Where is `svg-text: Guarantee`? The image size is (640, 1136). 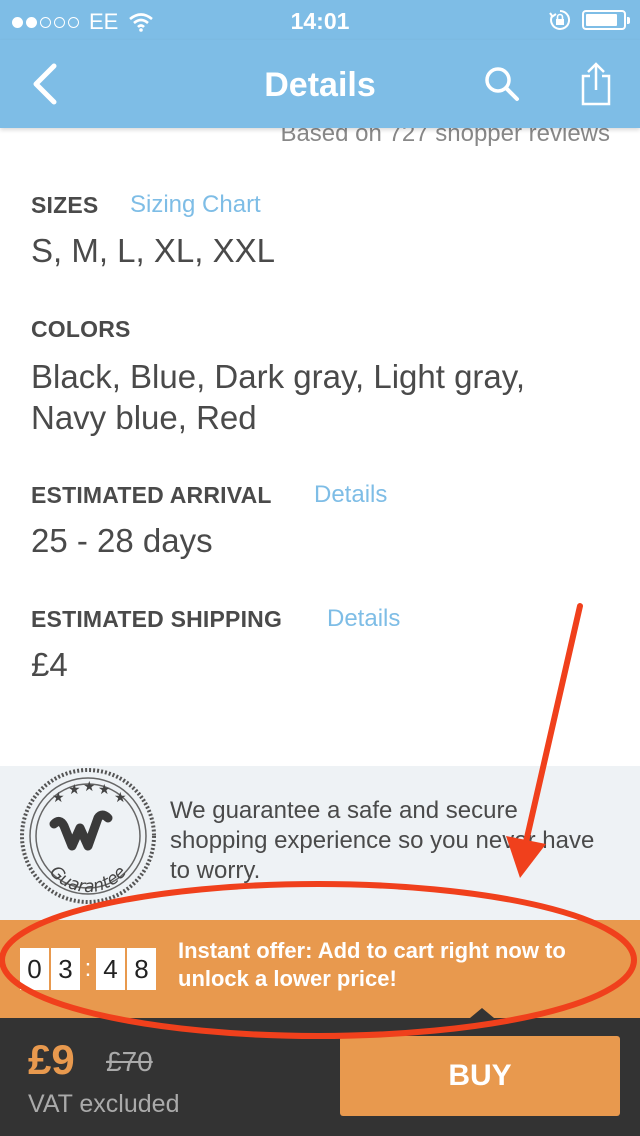 svg-text: Guarantee is located at coordinates (87, 879).